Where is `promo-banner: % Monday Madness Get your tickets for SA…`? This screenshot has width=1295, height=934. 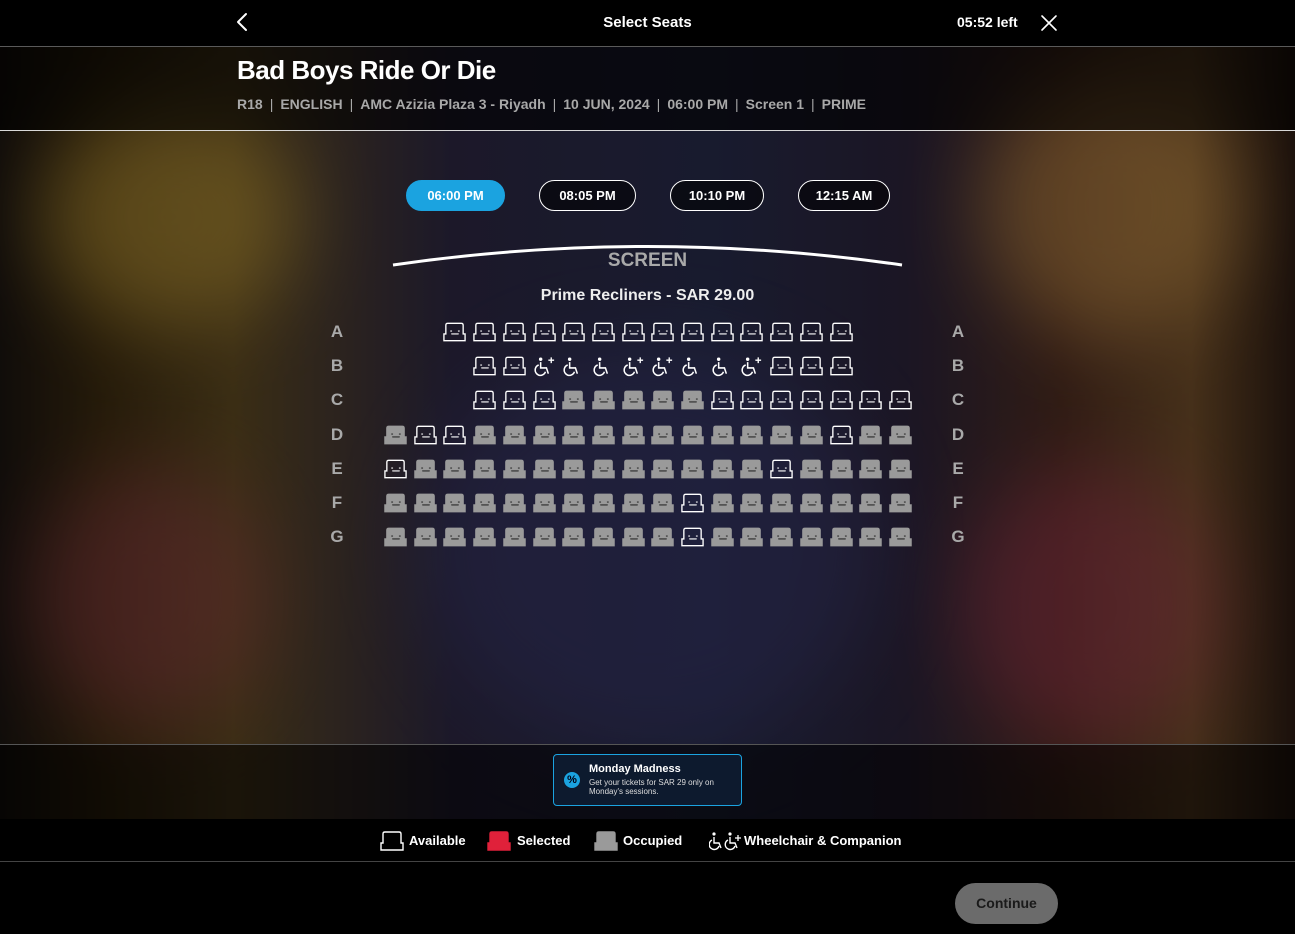 promo-banner: % Monday Madness Get your tickets for SA… is located at coordinates (647, 780).